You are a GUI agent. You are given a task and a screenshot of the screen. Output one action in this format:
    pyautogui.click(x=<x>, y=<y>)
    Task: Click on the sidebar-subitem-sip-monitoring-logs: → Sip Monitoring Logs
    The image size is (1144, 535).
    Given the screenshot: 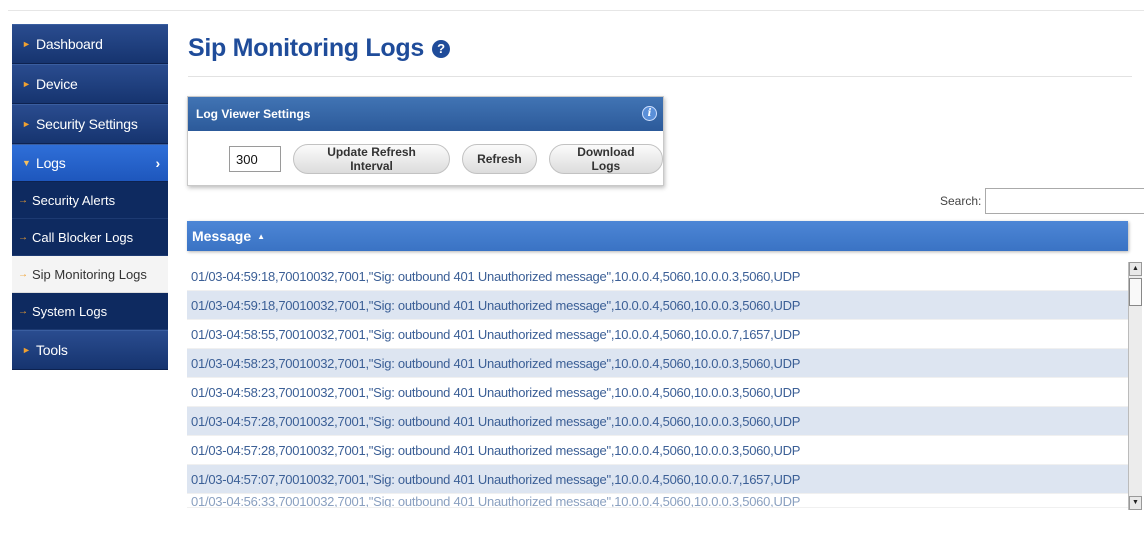 What is the action you would take?
    pyautogui.click(x=90, y=274)
    